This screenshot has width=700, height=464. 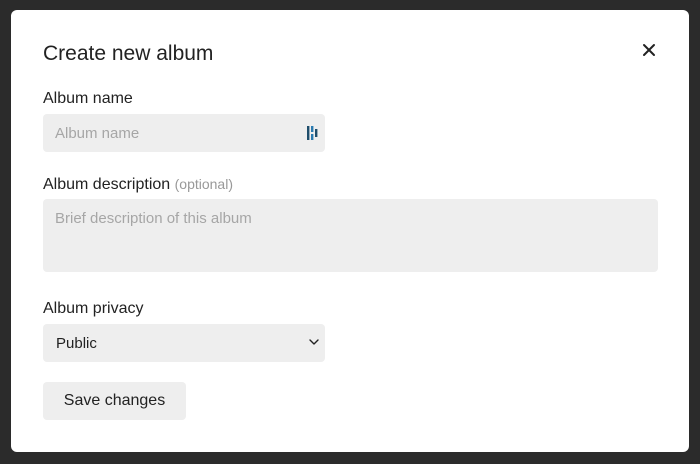 What do you see at coordinates (88, 98) in the screenshot?
I see `album-name-label: Album name` at bounding box center [88, 98].